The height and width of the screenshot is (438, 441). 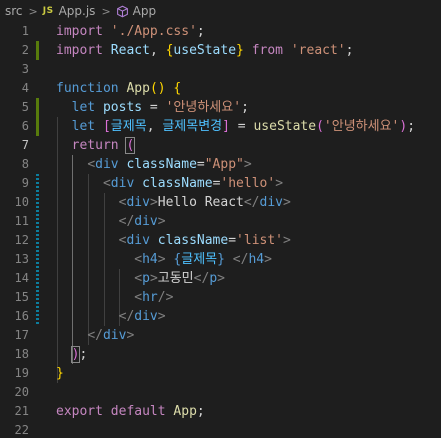 What do you see at coordinates (220, 69) in the screenshot?
I see `code-line: 3` at bounding box center [220, 69].